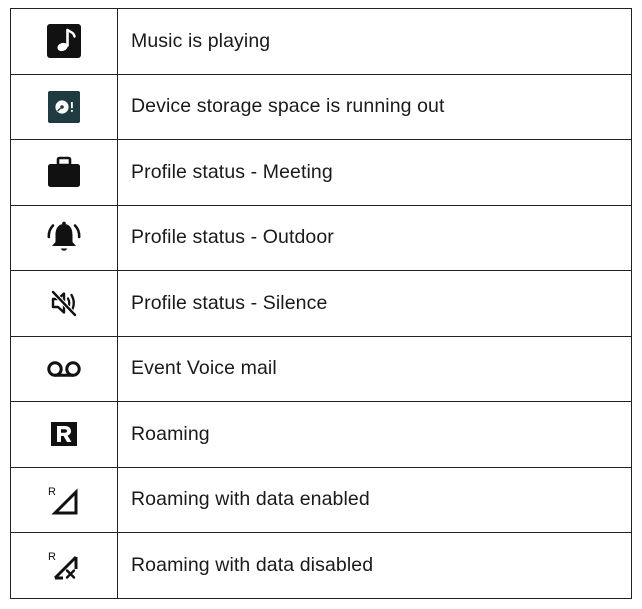 The image size is (642, 609). I want to click on table-row: Device storage space is running out, so click(321, 106).